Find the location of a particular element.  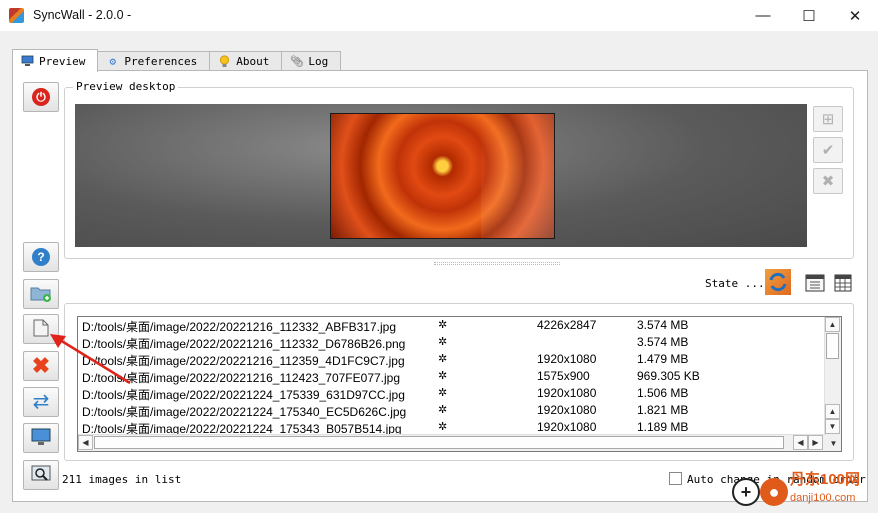

remove-button: ✖ is located at coordinates (828, 181).